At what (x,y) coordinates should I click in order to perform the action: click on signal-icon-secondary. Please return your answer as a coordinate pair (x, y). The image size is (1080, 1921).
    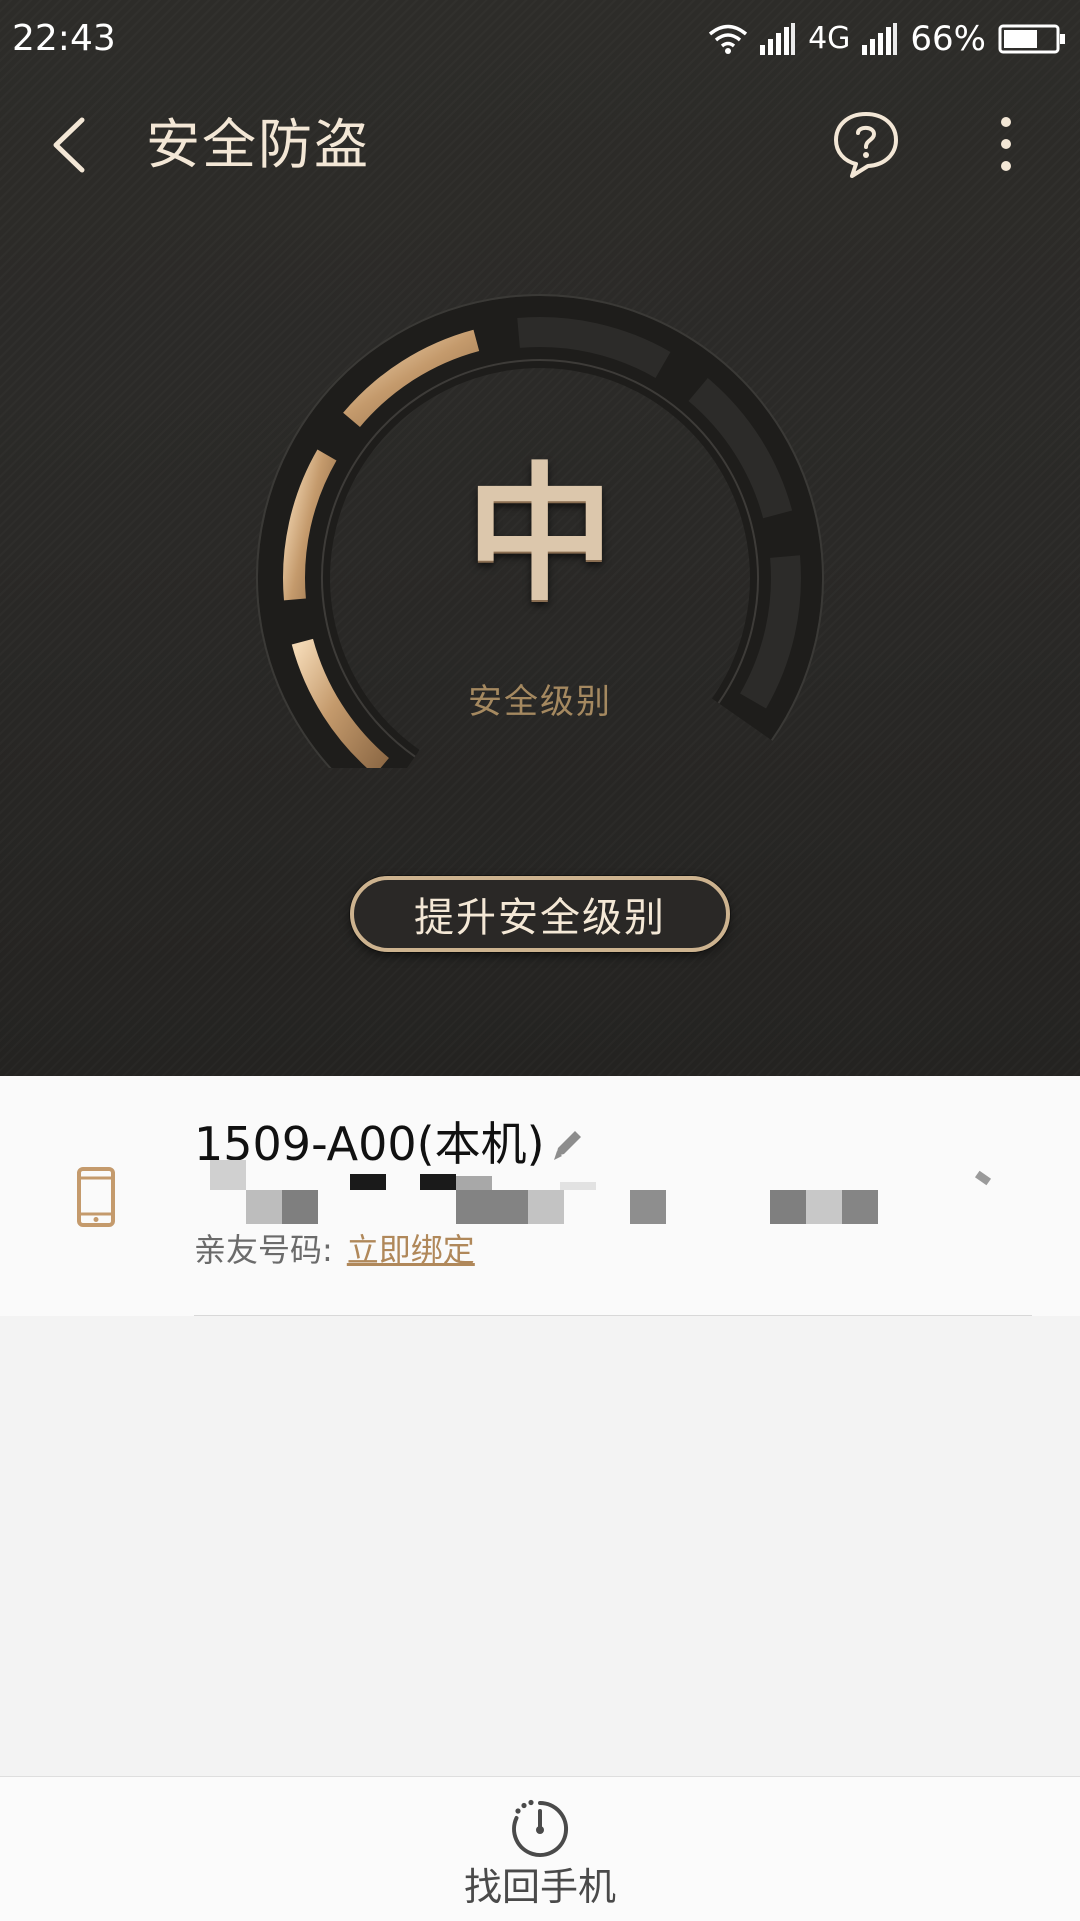
    Looking at the image, I should click on (880, 39).